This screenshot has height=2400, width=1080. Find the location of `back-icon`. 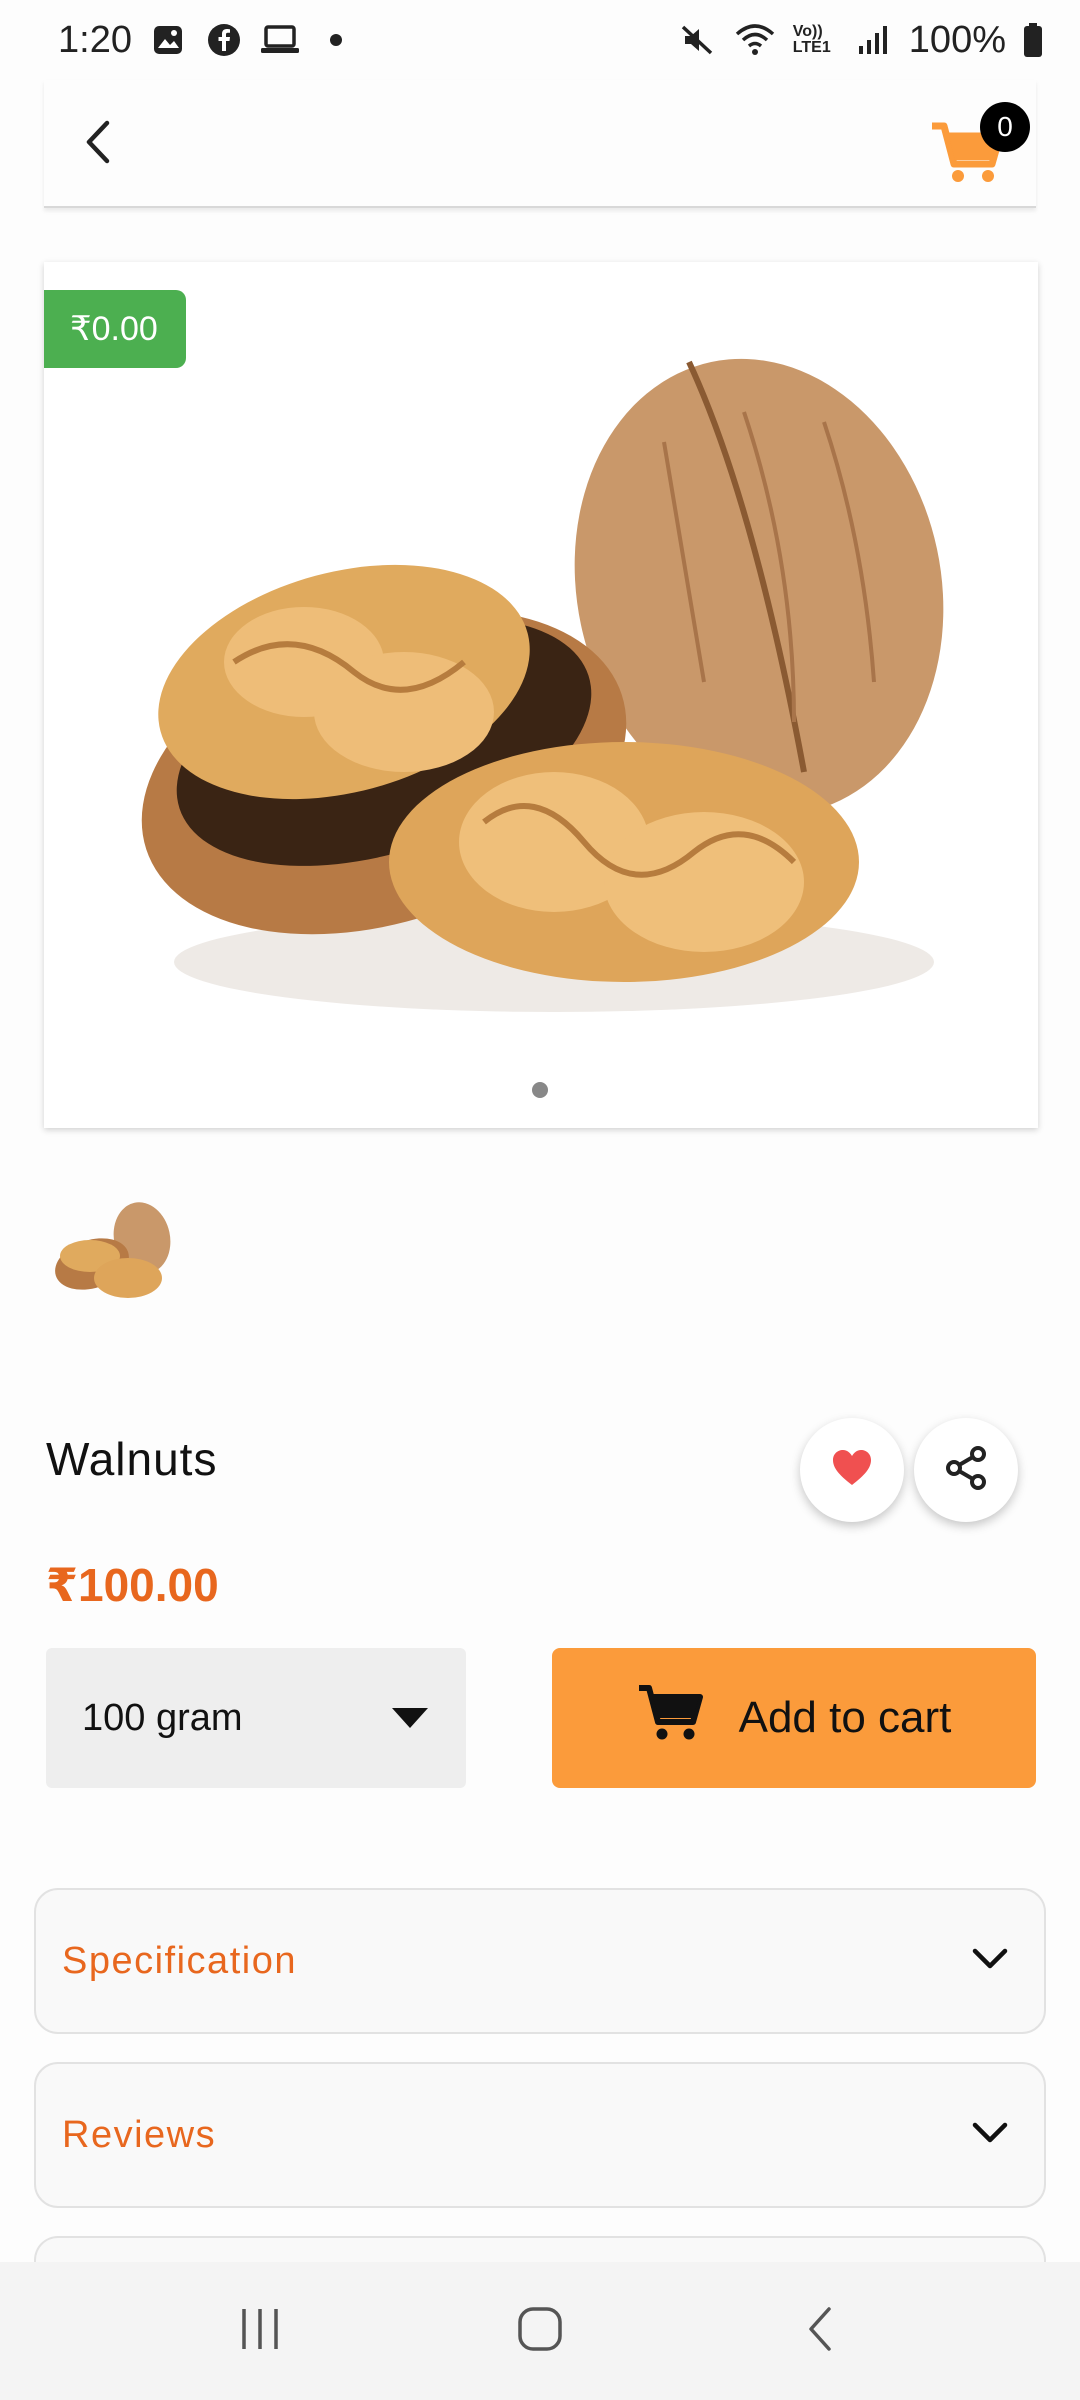

back-icon is located at coordinates (98, 144).